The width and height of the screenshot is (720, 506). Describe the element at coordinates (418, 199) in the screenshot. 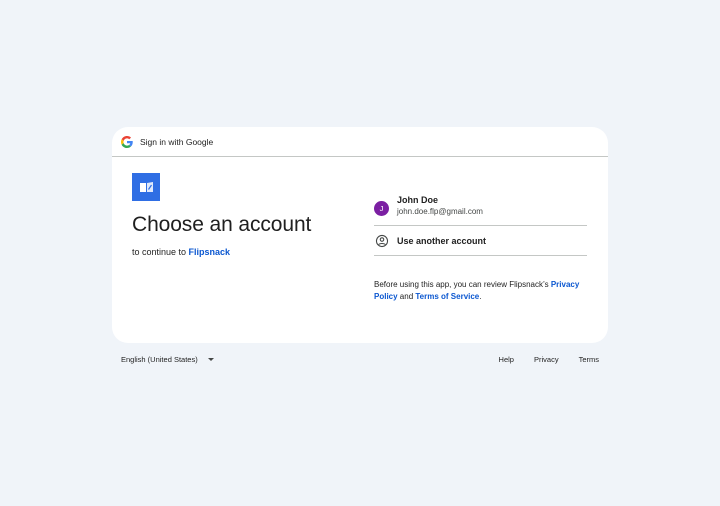

I see `account-name: John Doe` at that location.